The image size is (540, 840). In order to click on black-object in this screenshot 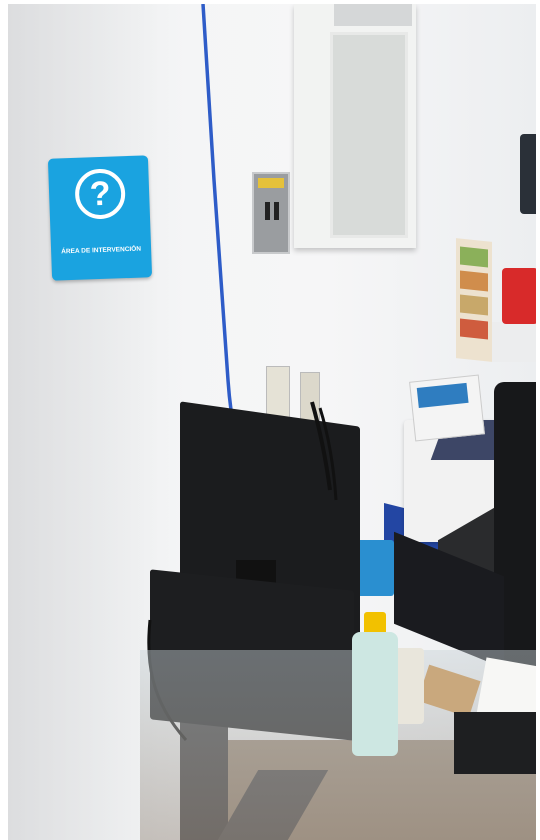, I will do `click(497, 743)`.